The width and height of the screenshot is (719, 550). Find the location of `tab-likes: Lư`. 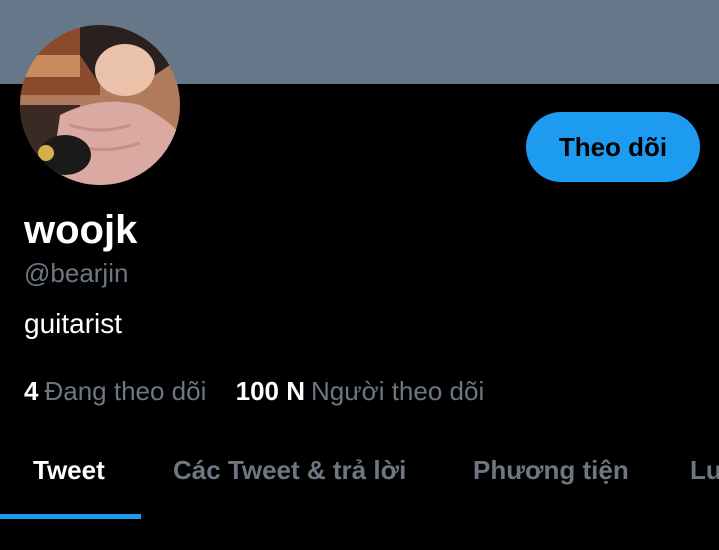

tab-likes: Lư is located at coordinates (704, 470).